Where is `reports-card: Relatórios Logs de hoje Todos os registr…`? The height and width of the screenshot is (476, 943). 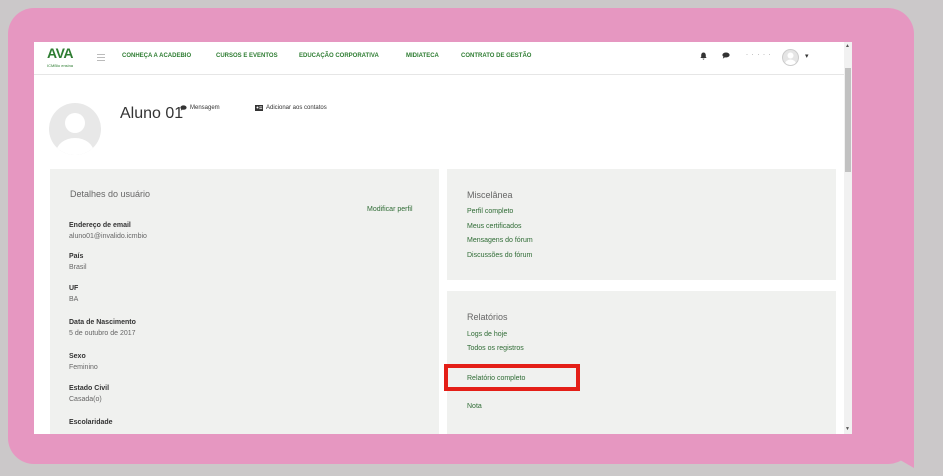 reports-card: Relatórios Logs de hoje Todos os registr… is located at coordinates (641, 362).